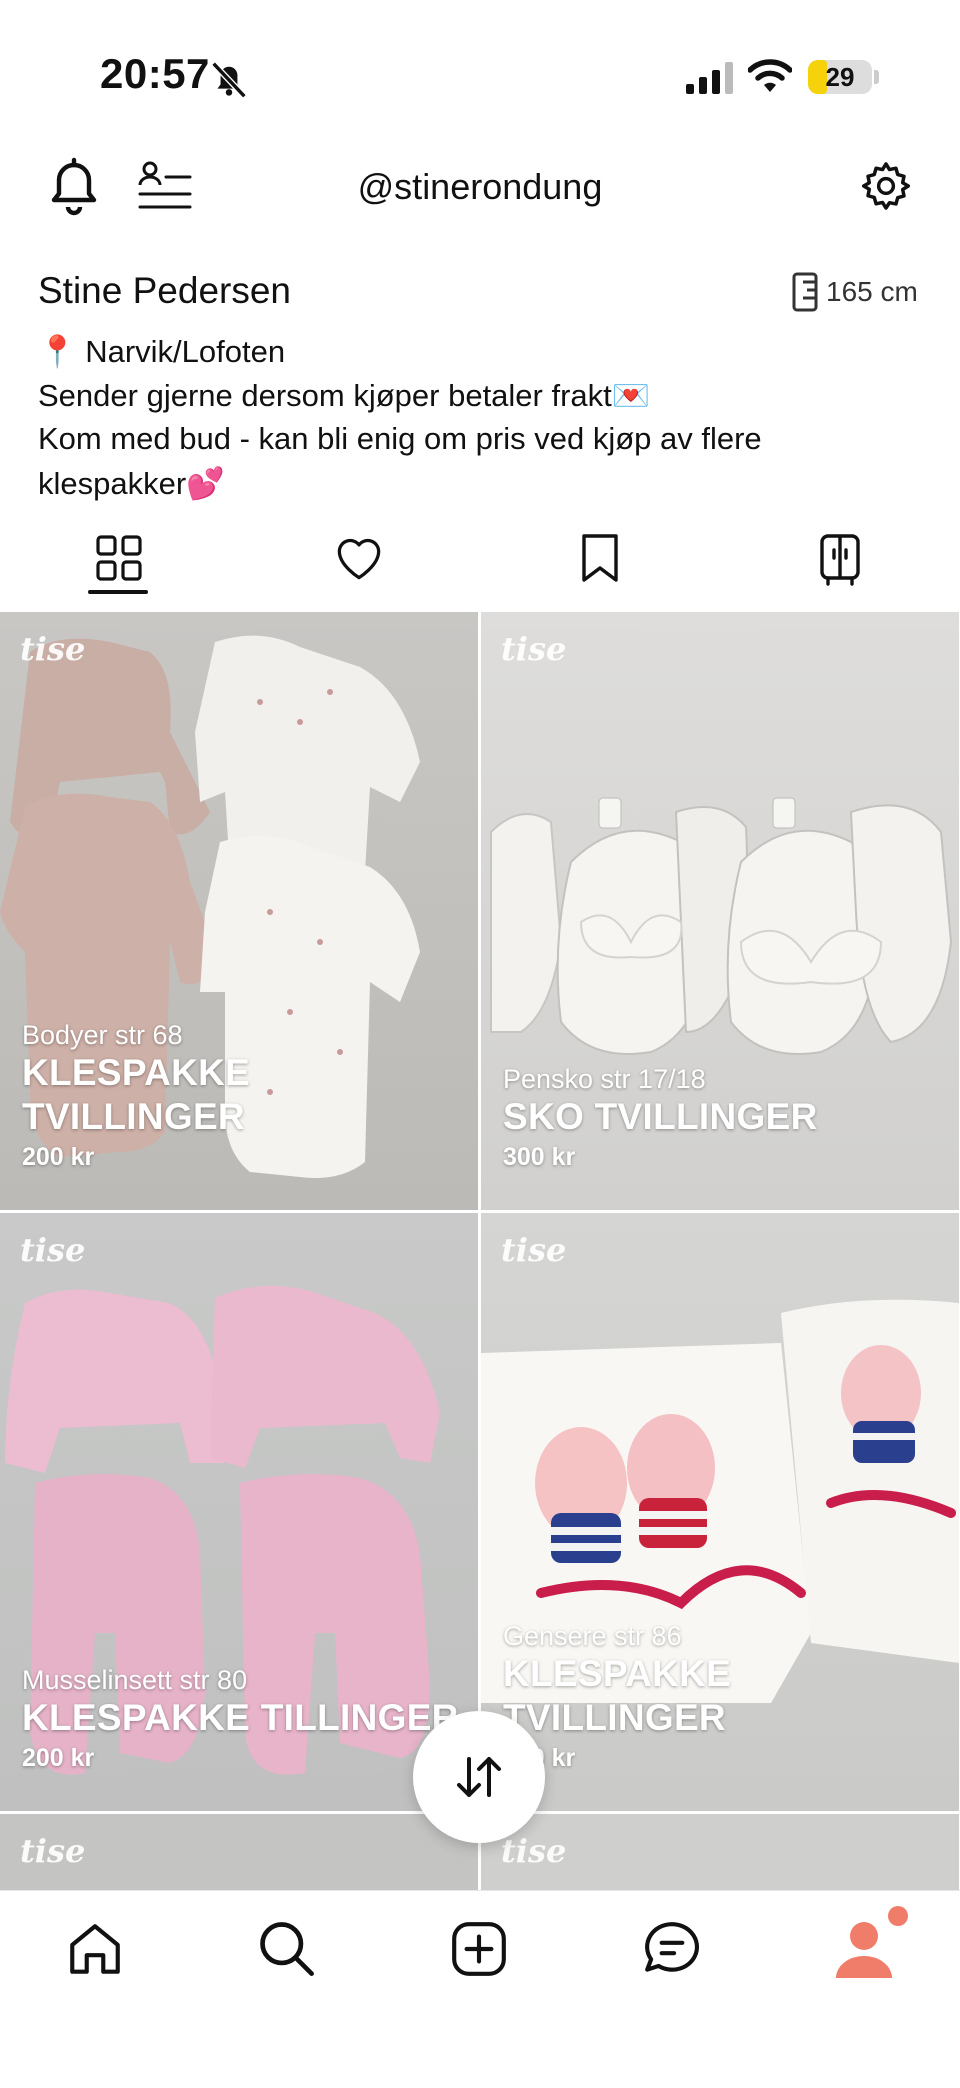  Describe the element at coordinates (155, 73) in the screenshot. I see `status-time: 20:57` at that location.